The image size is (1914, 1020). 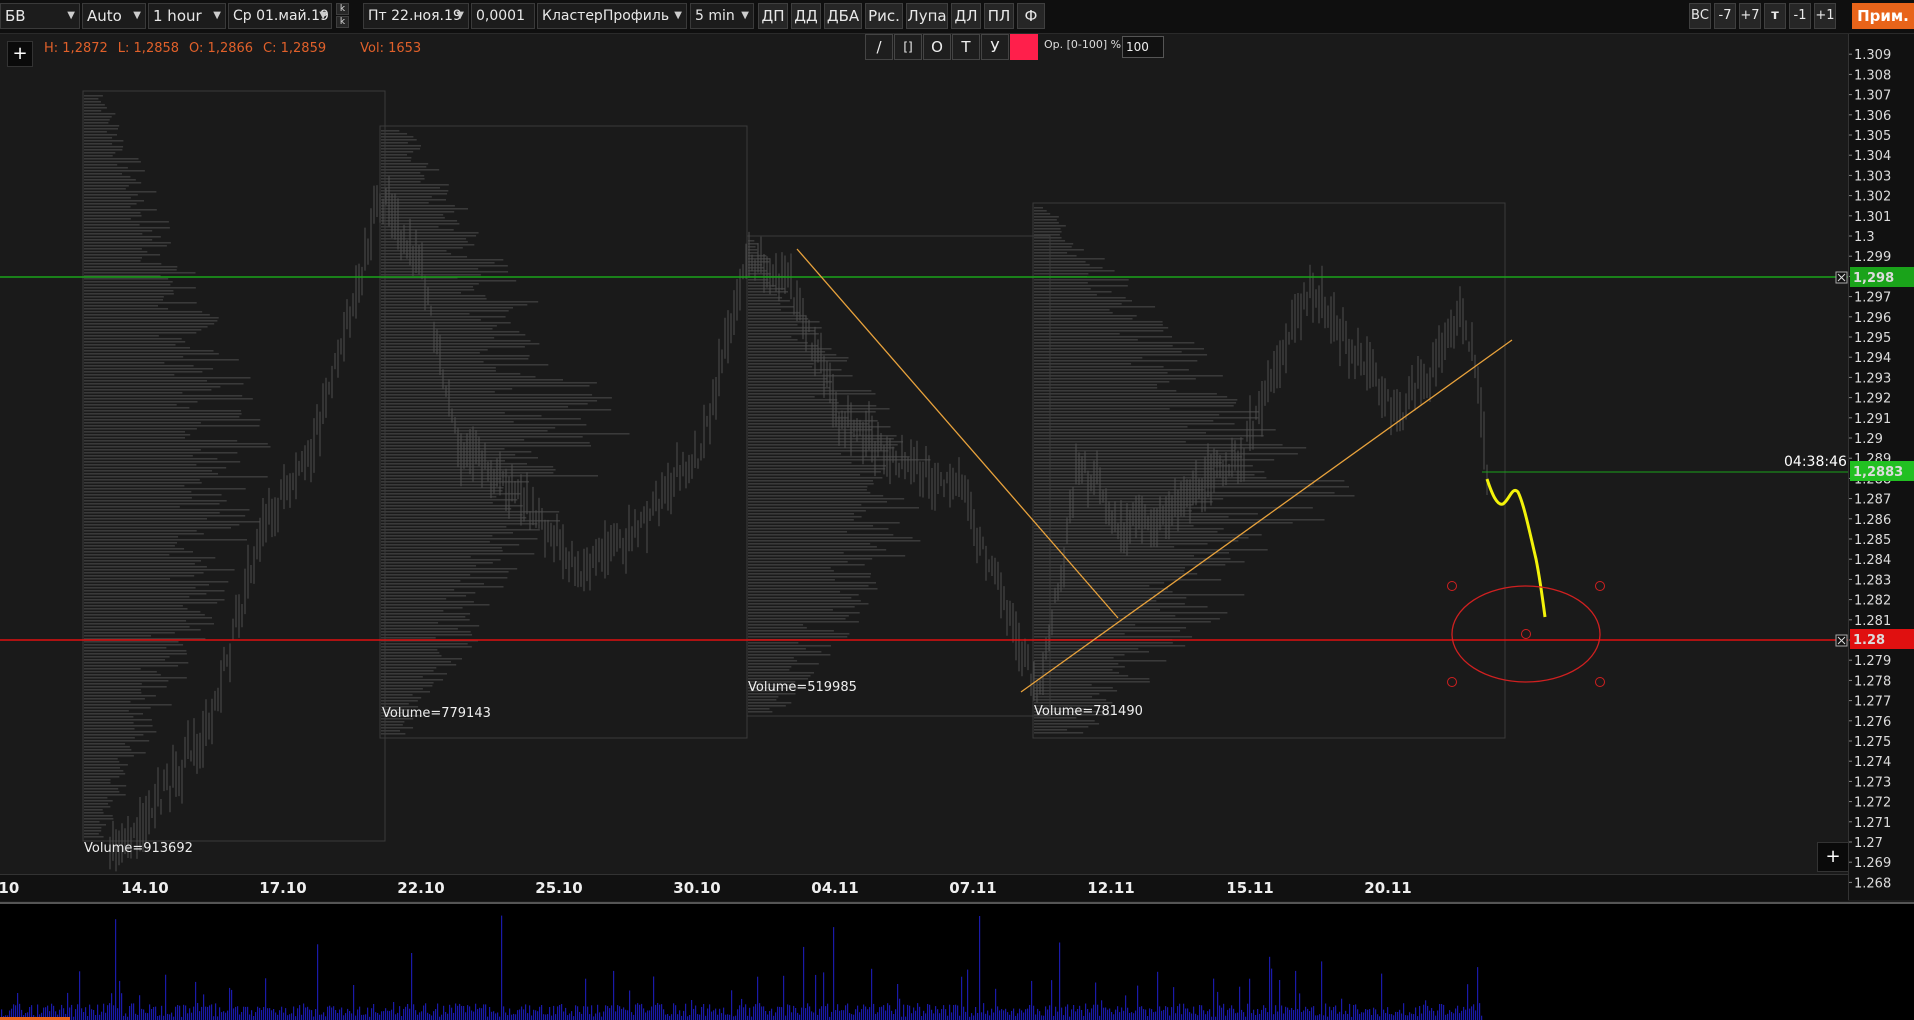 I want to click on profile-tf-select: 5 min▼, so click(x=722, y=16).